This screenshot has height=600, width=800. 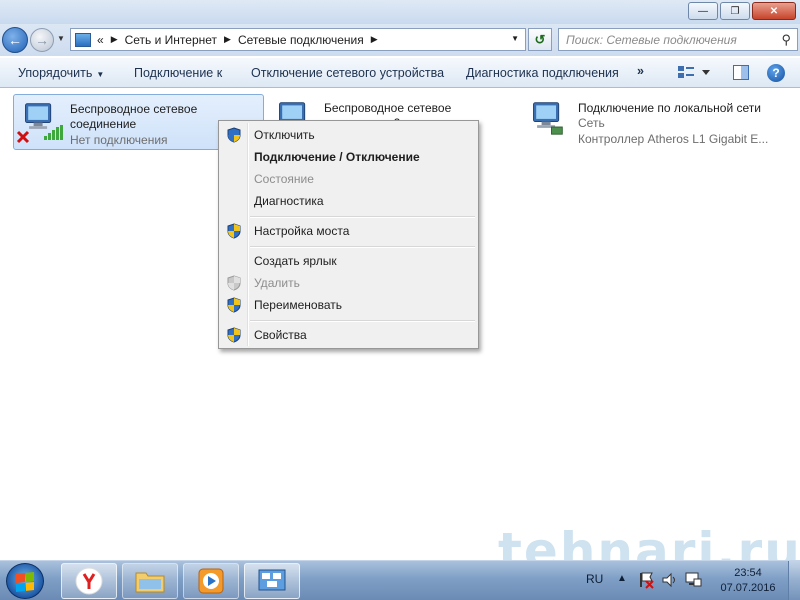 I want to click on show-desktop-button, so click(x=794, y=580).